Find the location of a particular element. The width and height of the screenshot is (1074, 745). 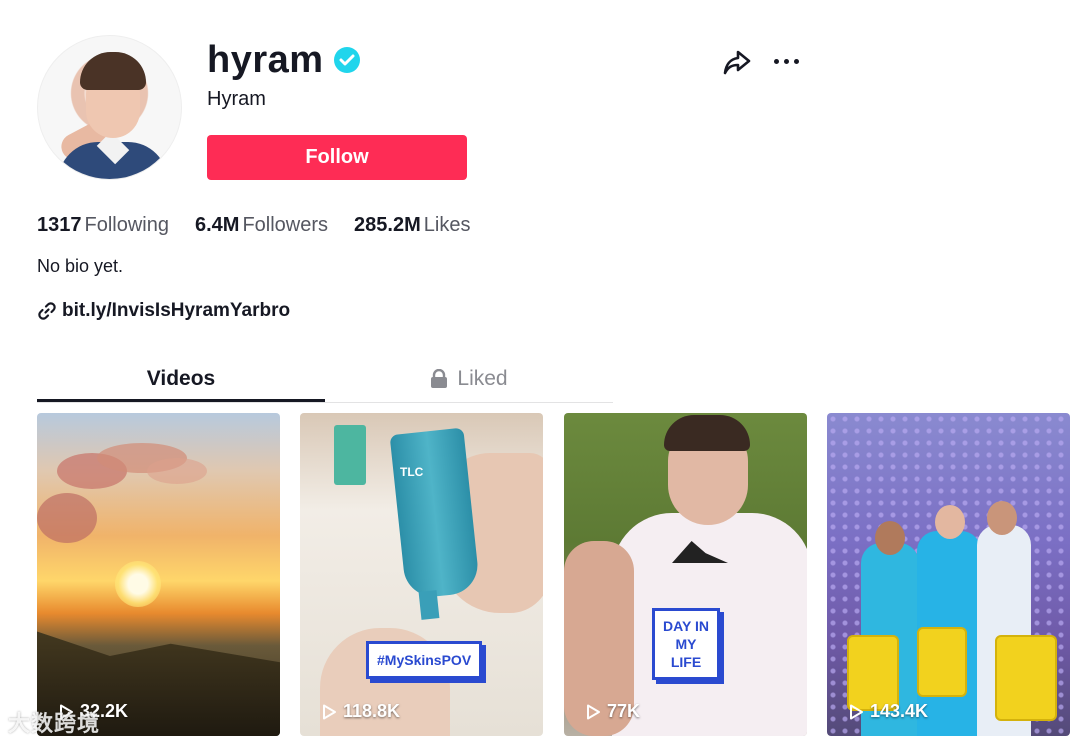

video-views: 143.4K is located at coordinates (887, 711).